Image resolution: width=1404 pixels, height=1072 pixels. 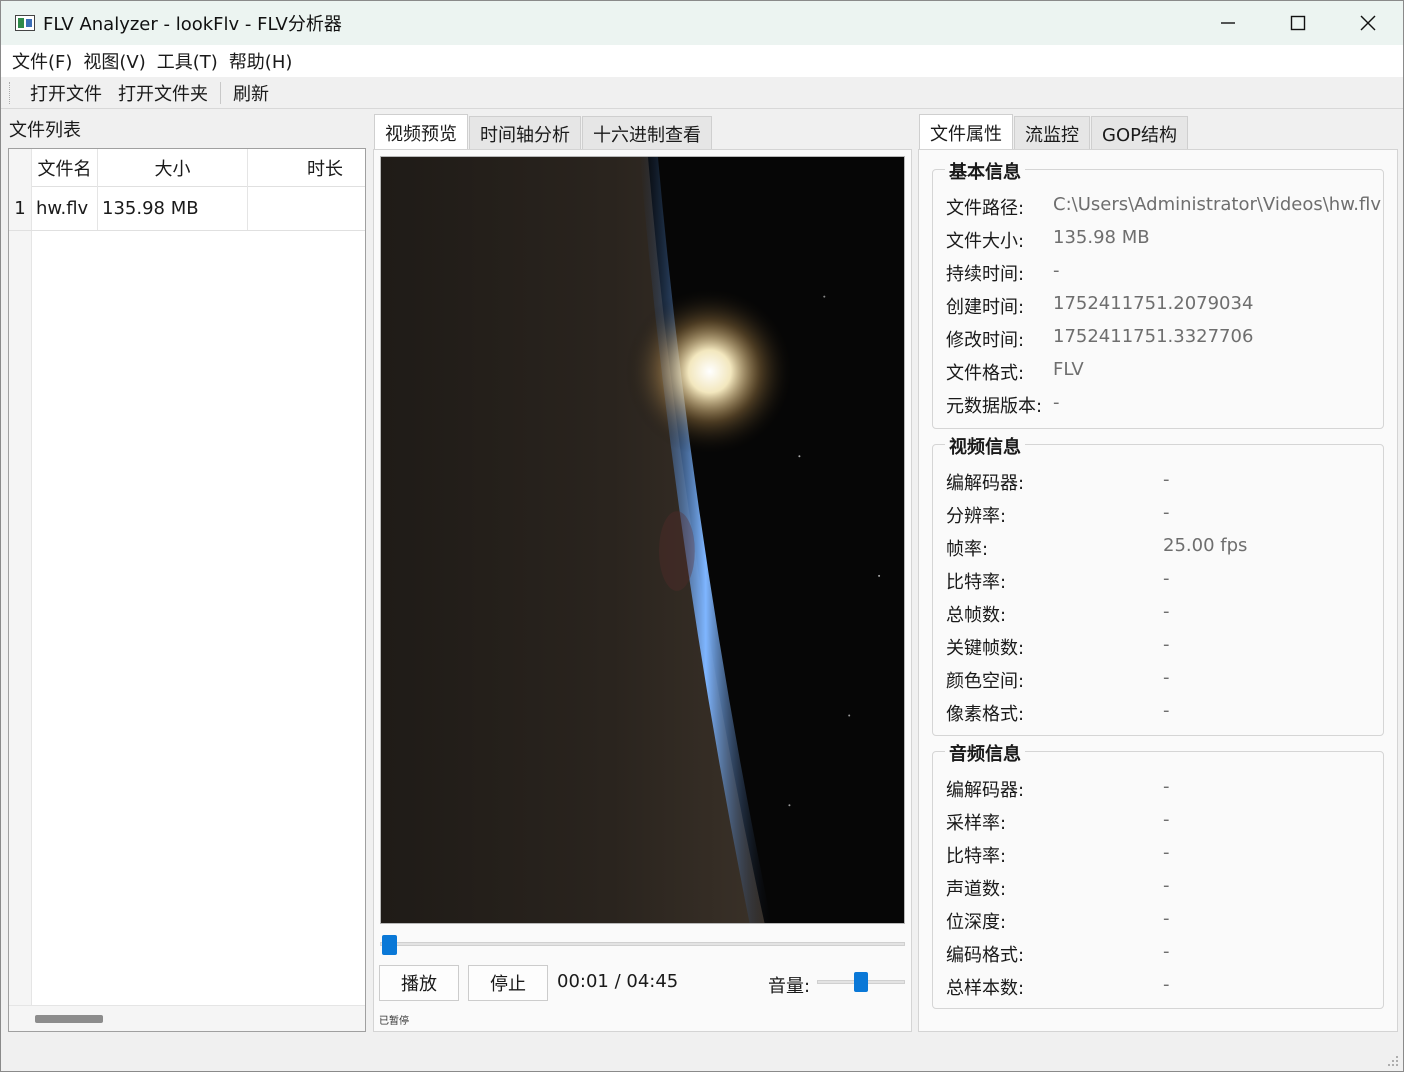 I want to click on cell-file-name: hw.flv, so click(x=65, y=208).